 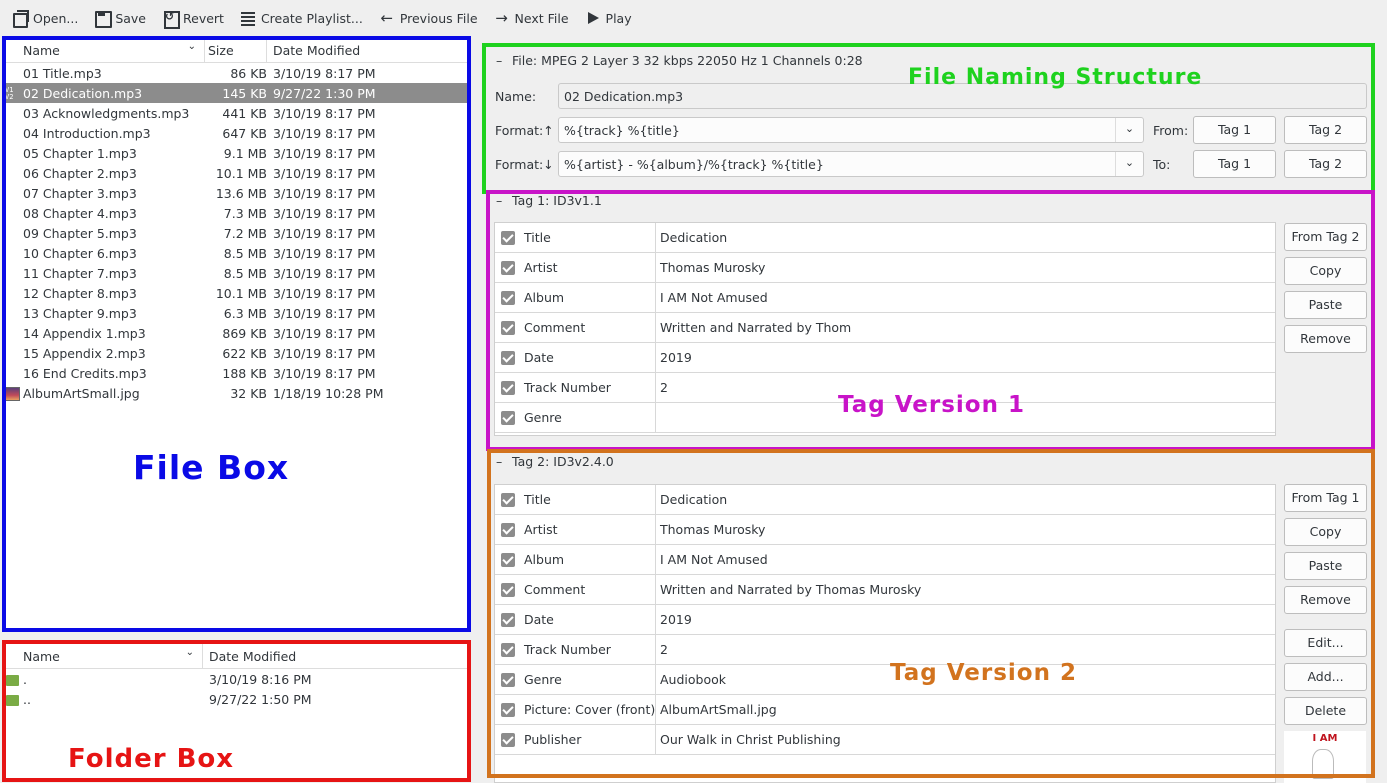 What do you see at coordinates (236, 73) in the screenshot?
I see `file-row: 01 Title.mp3 86 KB 3/10/19 8:17 PM` at bounding box center [236, 73].